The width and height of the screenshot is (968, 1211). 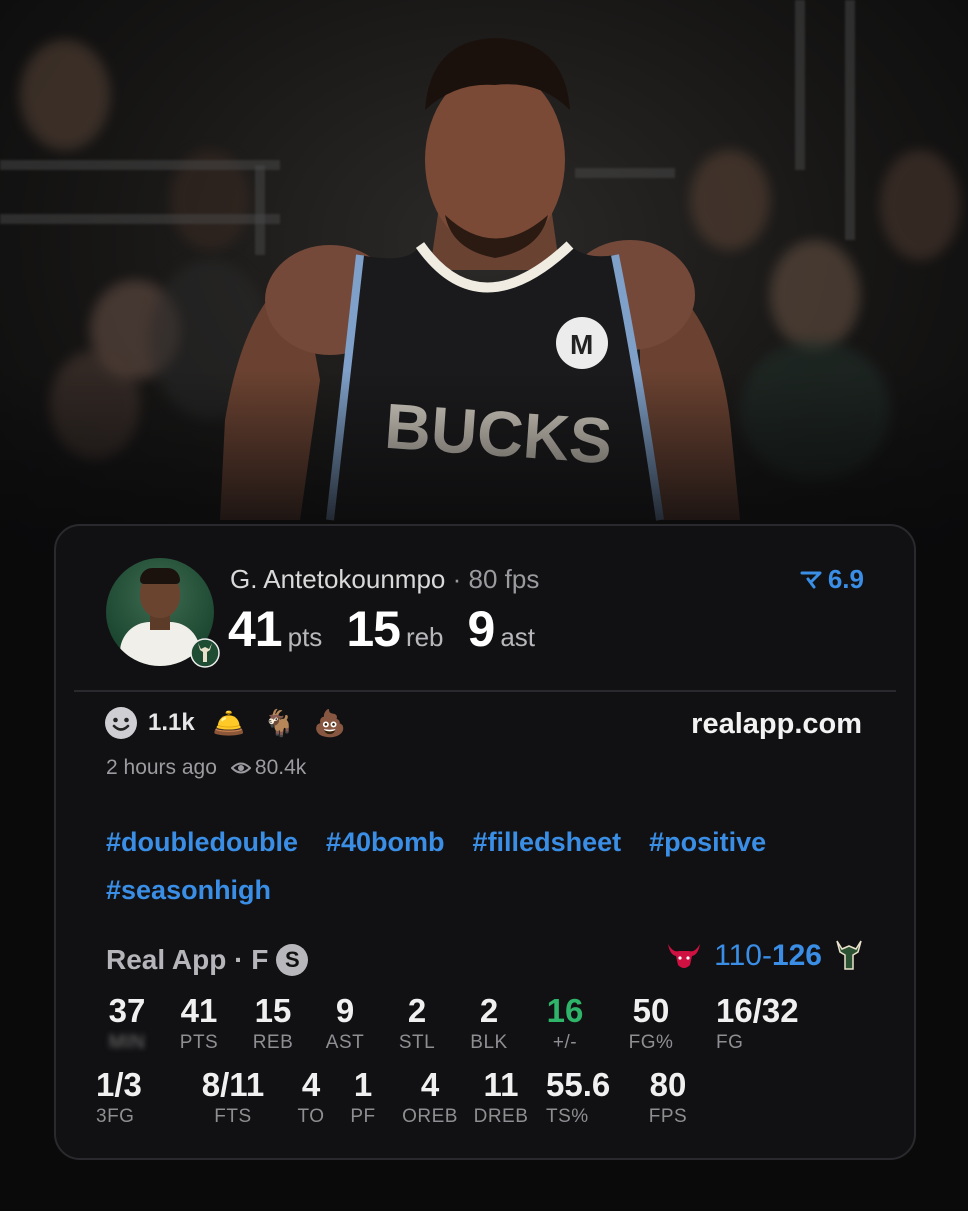 I want to click on stat-value: 80, so click(x=668, y=1084).